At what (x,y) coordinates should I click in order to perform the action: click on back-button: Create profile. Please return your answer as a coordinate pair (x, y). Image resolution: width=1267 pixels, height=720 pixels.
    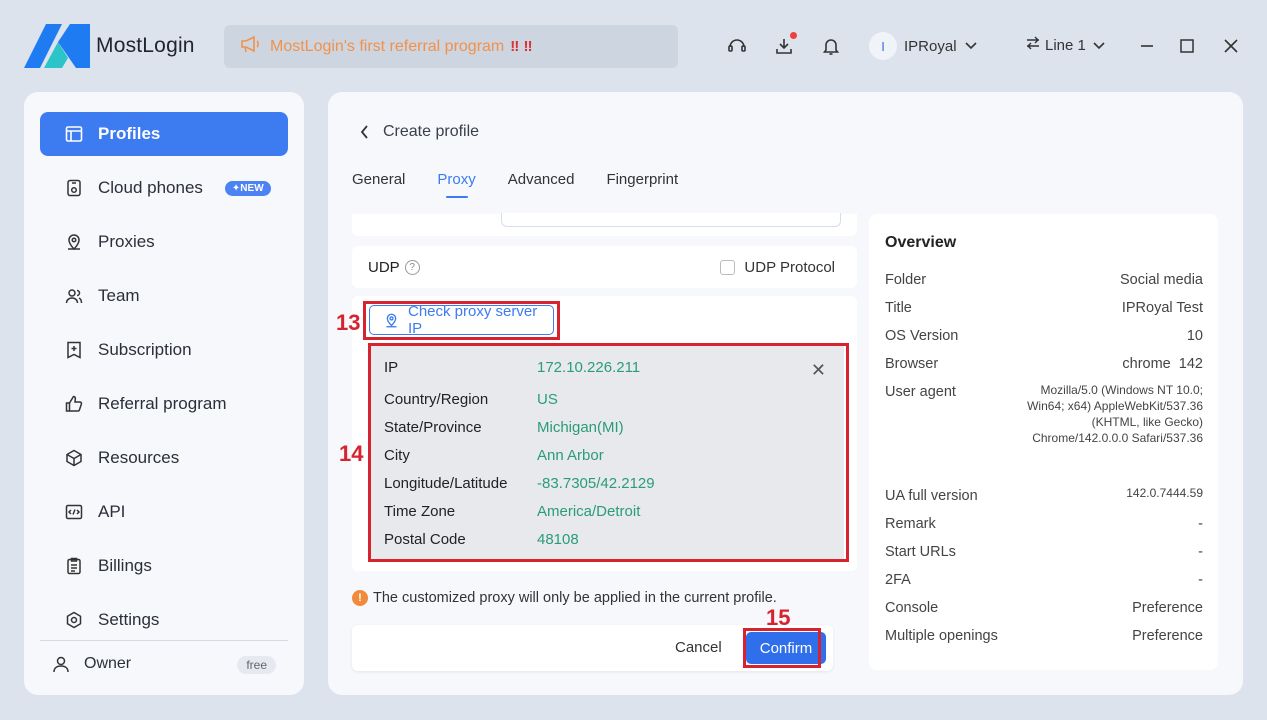
    Looking at the image, I should click on (419, 132).